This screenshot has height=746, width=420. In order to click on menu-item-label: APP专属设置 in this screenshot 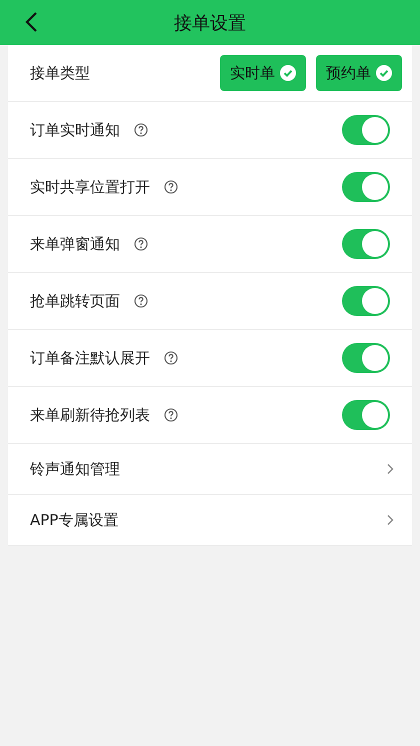, I will do `click(74, 520)`.